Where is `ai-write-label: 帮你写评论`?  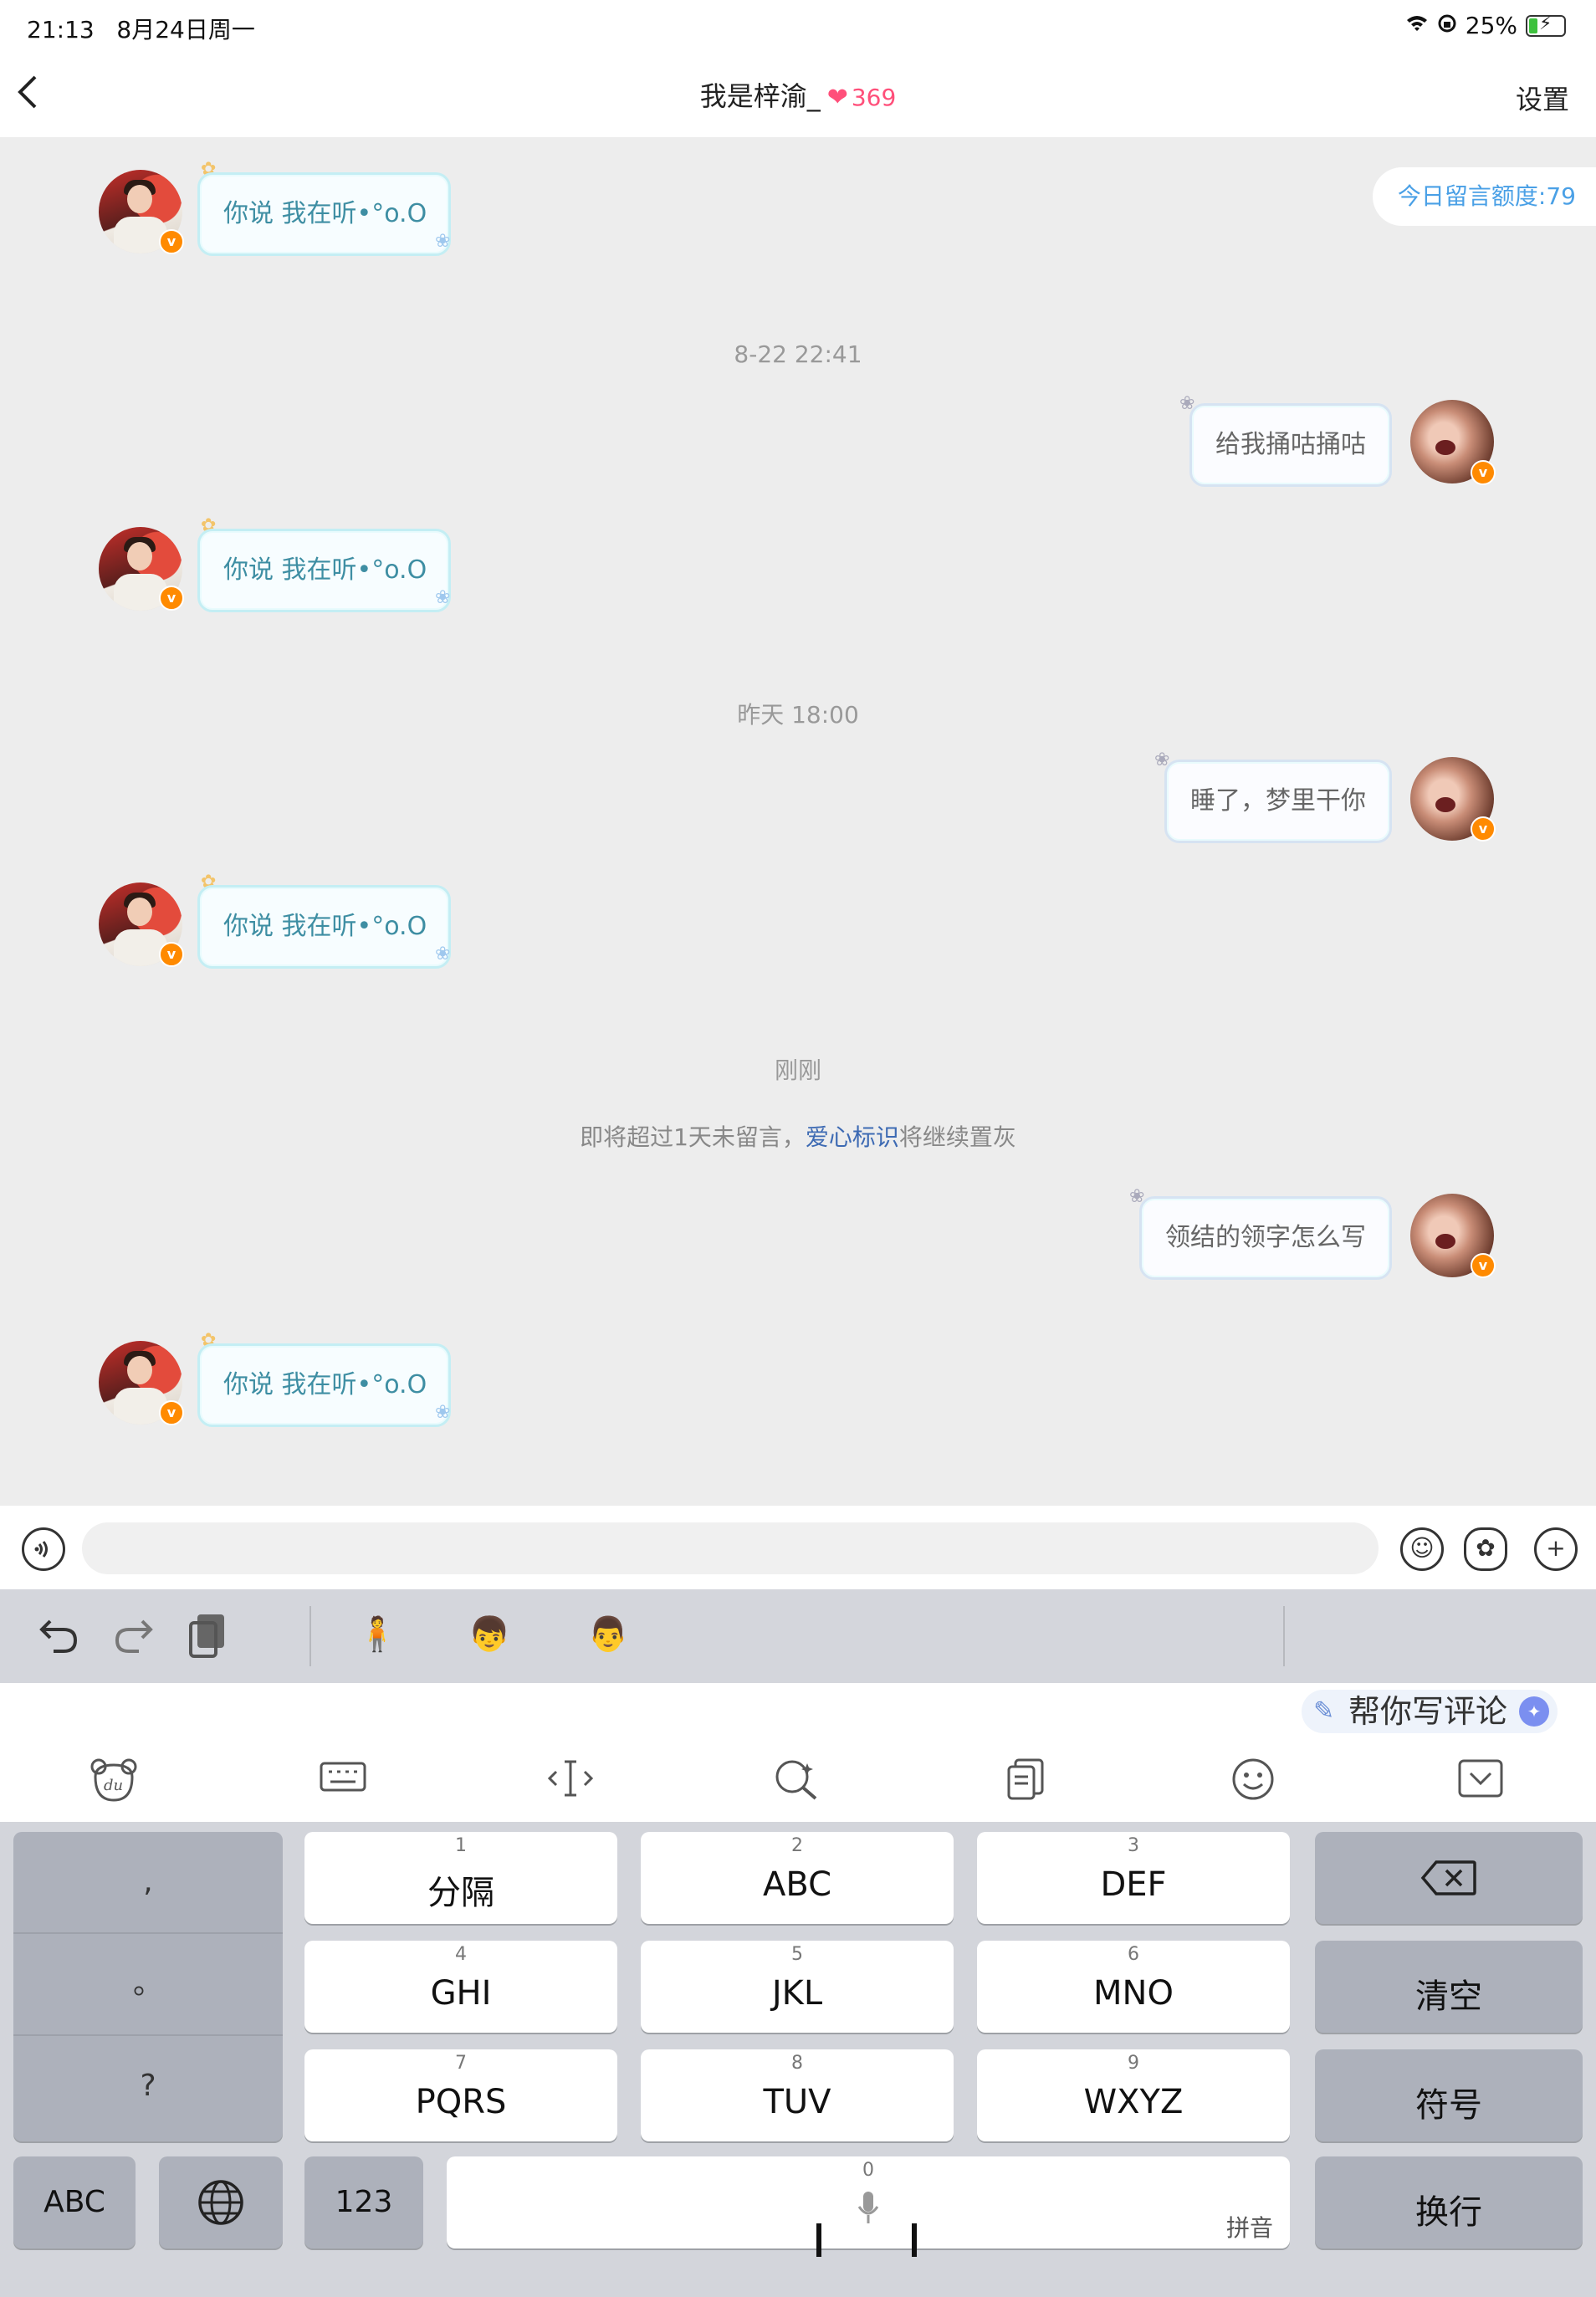
ai-write-label: 帮你写评论 is located at coordinates (1427, 1711).